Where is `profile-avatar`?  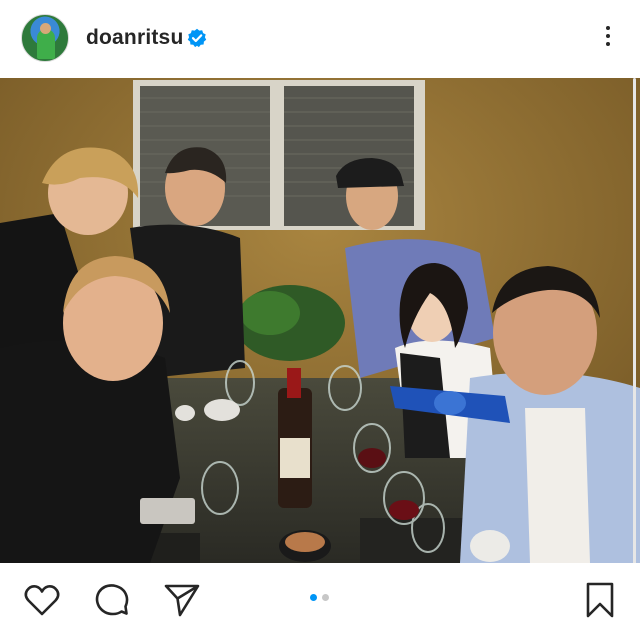
profile-avatar is located at coordinates (45, 38).